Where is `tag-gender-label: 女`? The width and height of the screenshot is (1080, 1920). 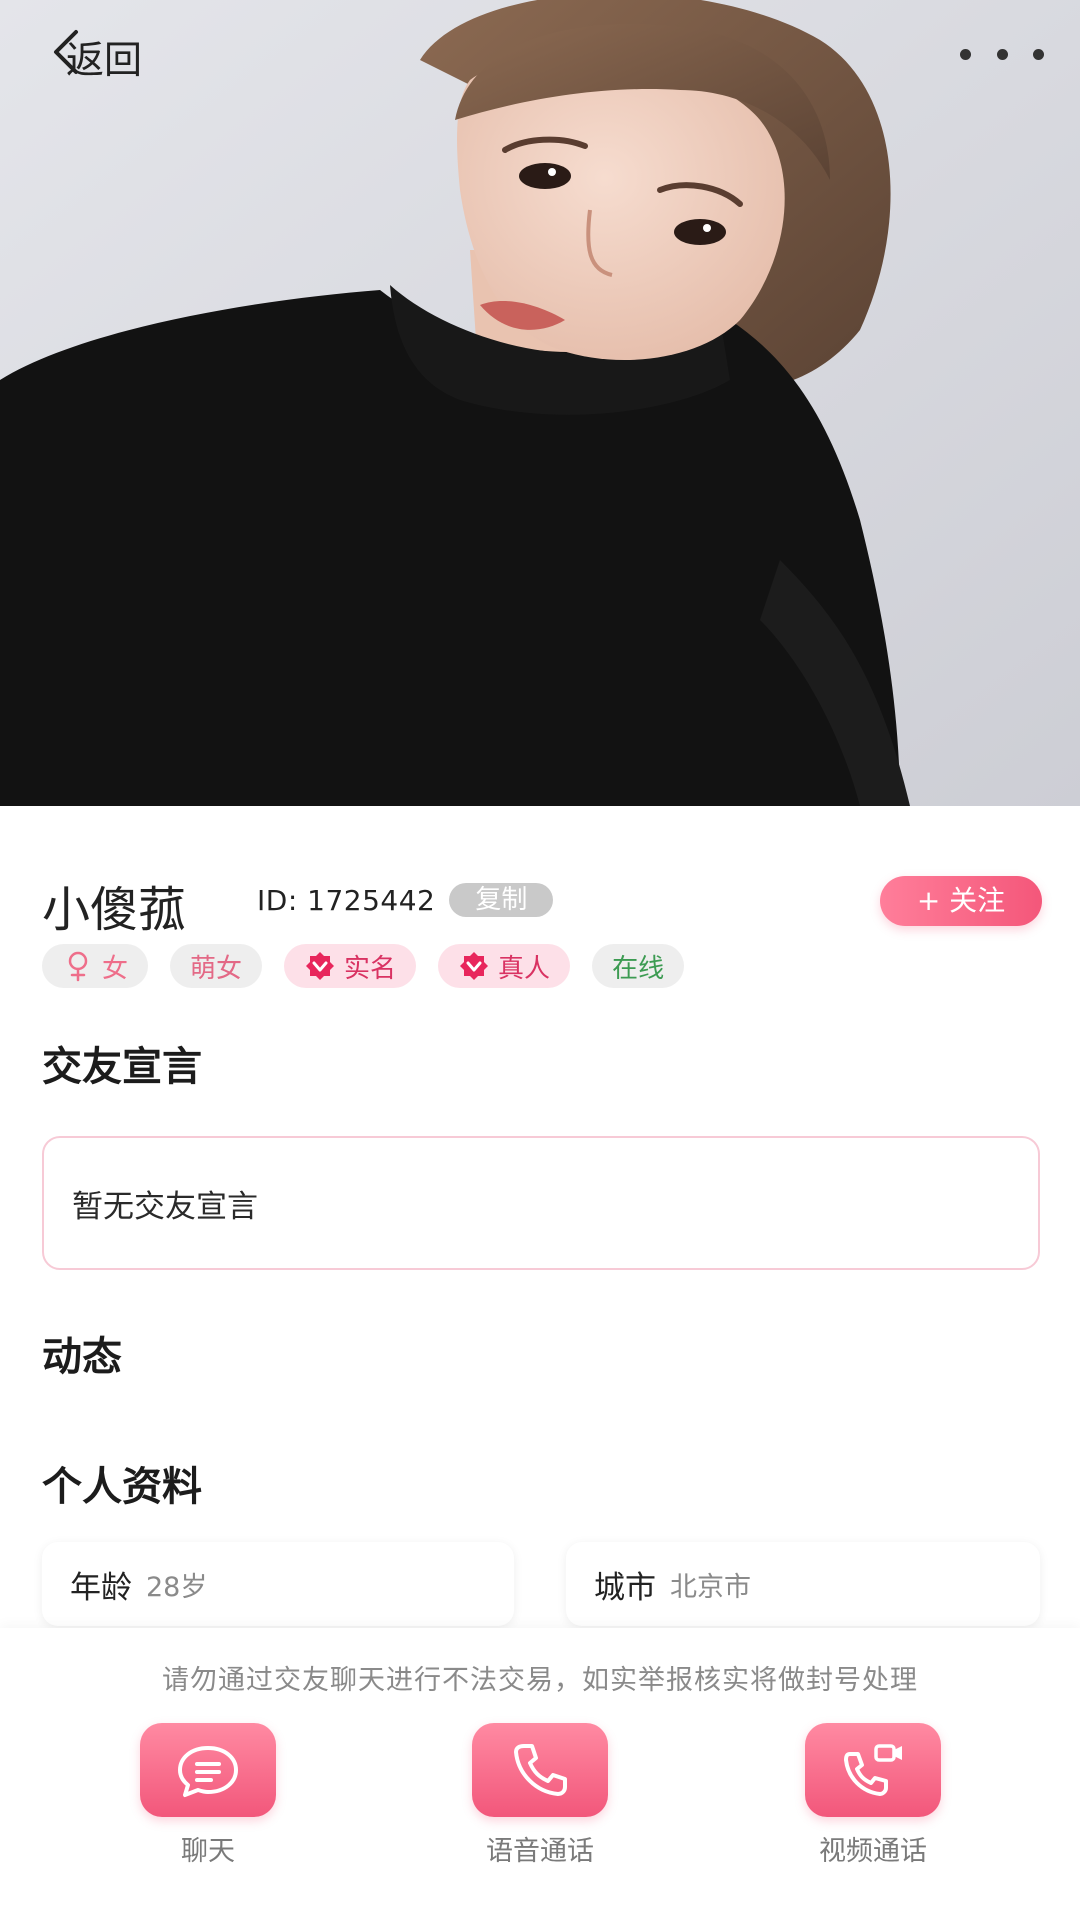
tag-gender-label: 女 is located at coordinates (115, 968).